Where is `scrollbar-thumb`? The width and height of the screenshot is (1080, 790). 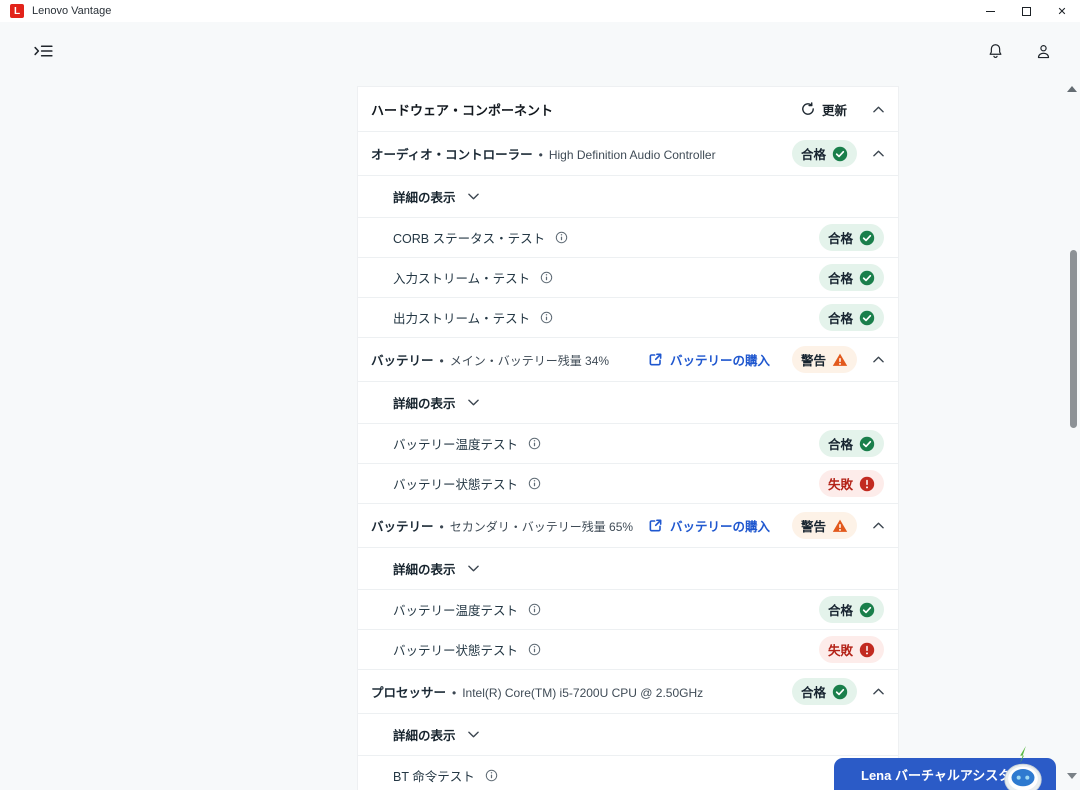
scrollbar-thumb is located at coordinates (1073, 339).